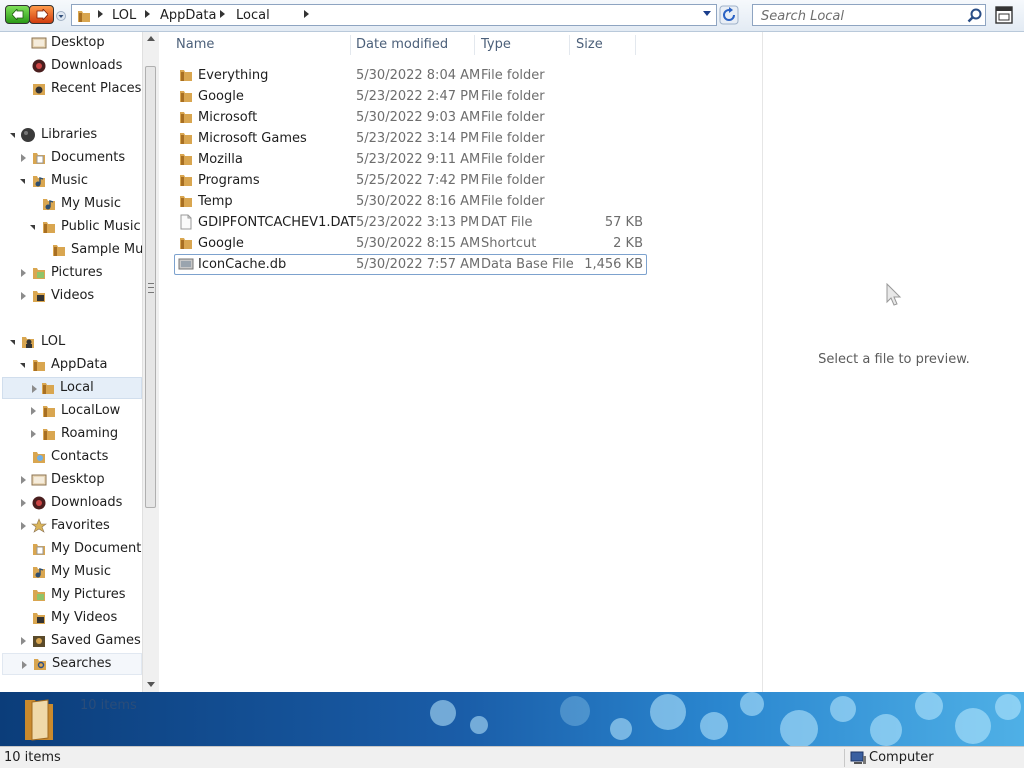 The image size is (1024, 768). What do you see at coordinates (17, 14) in the screenshot?
I see `back-button` at bounding box center [17, 14].